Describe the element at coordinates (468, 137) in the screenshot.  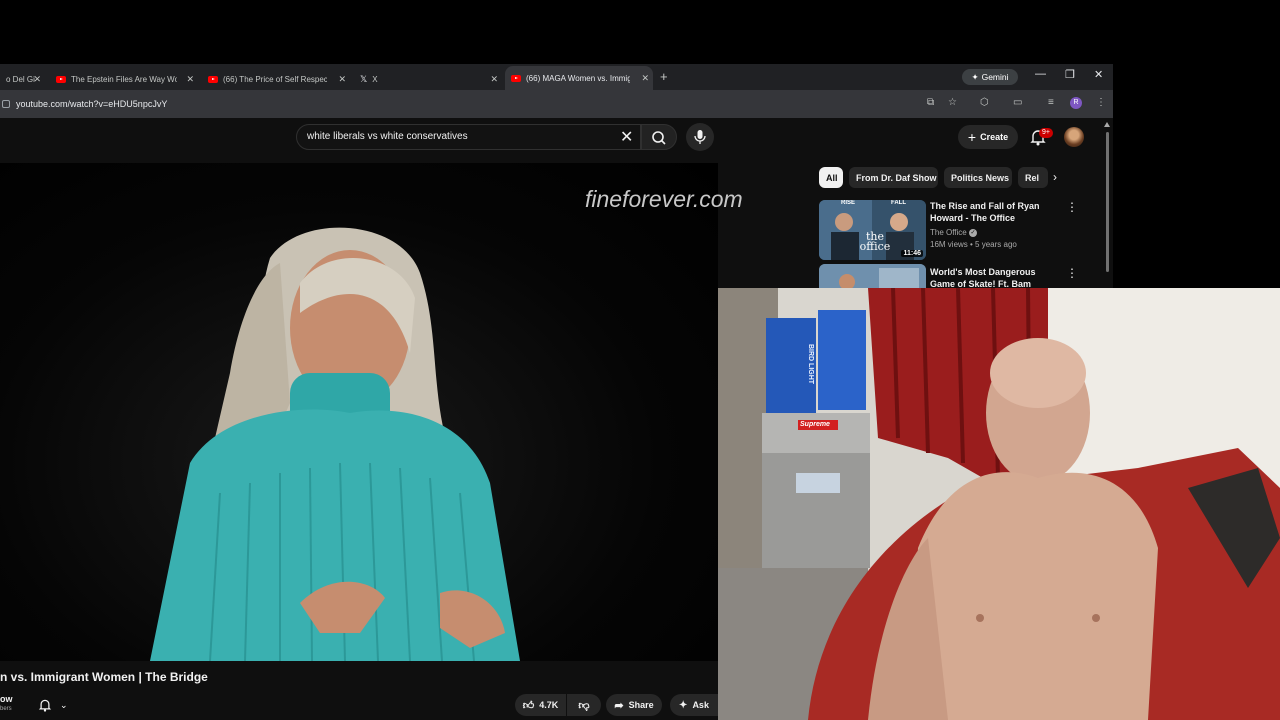
I see `search-input: white liberals vs white conservatives` at that location.